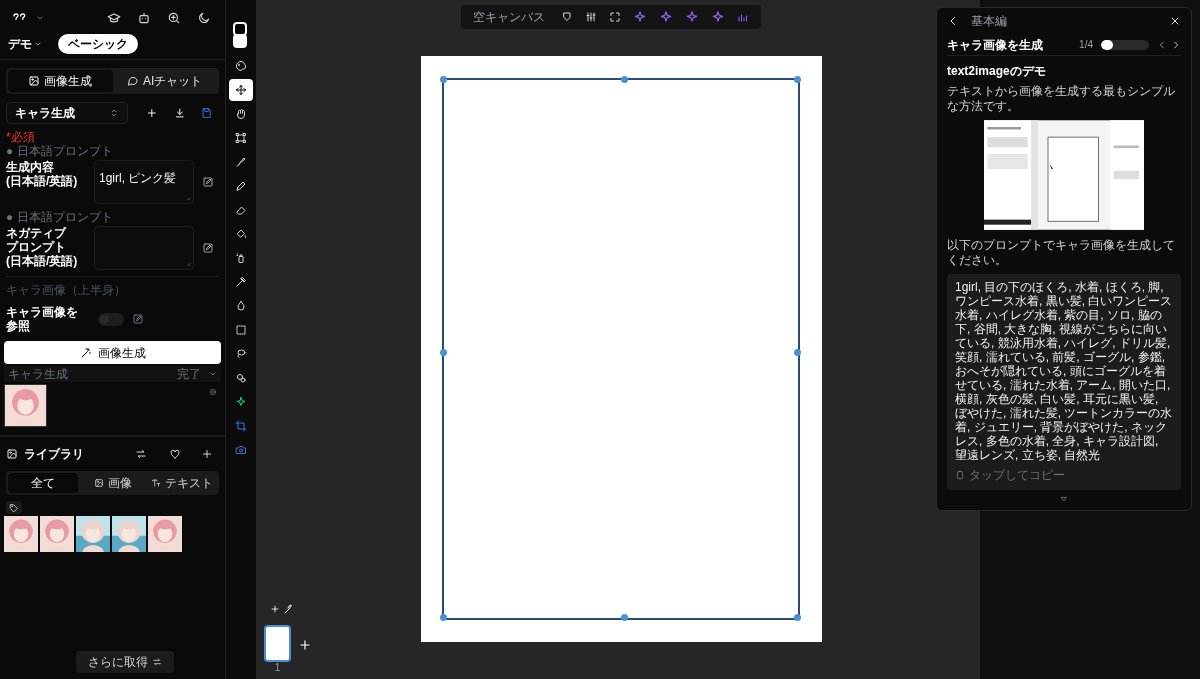 The width and height of the screenshot is (1200, 679). Describe the element at coordinates (743, 17) in the screenshot. I see `equalizer-icon` at that location.